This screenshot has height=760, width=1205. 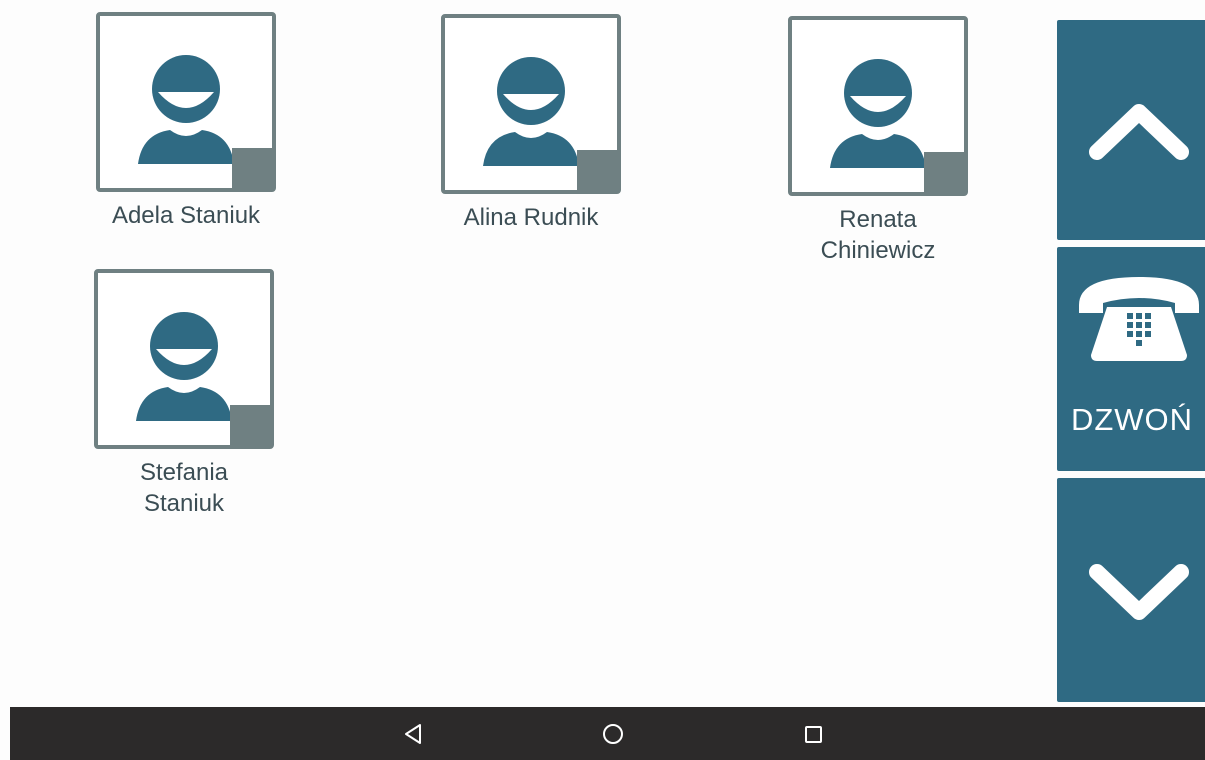 What do you see at coordinates (1139, 132) in the screenshot?
I see `chevron-up-icon` at bounding box center [1139, 132].